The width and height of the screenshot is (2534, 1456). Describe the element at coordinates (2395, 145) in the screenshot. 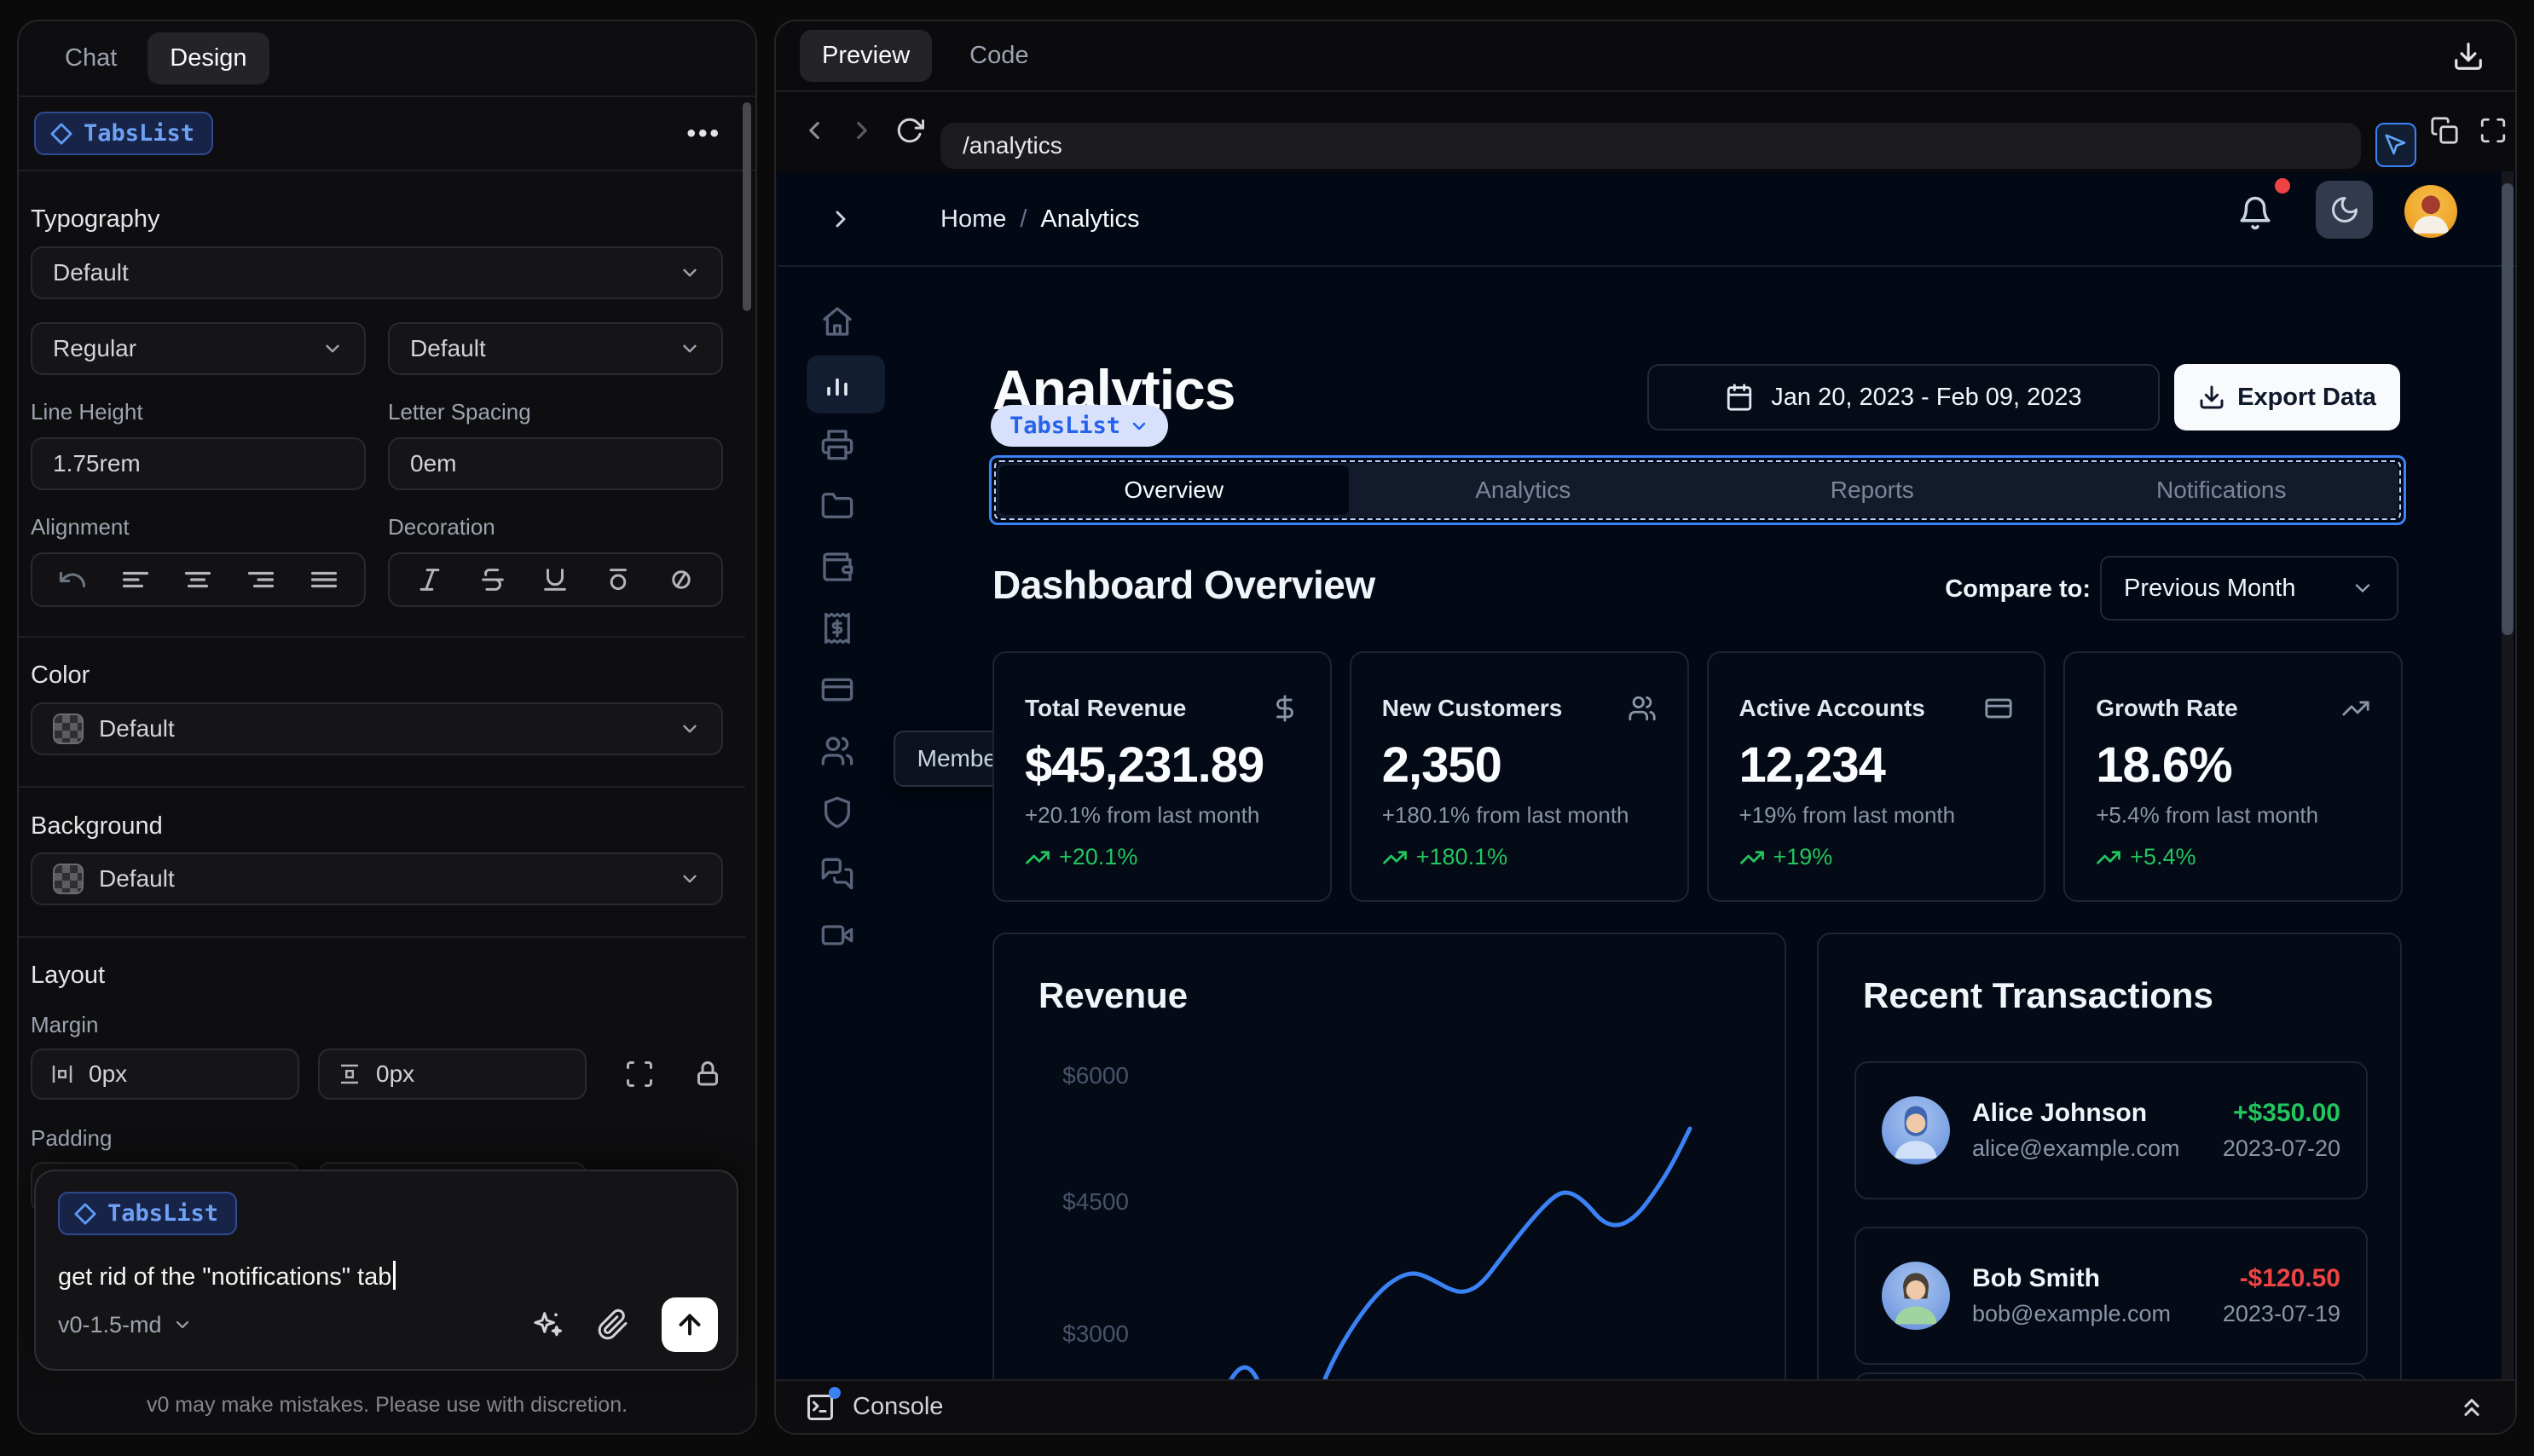

I see `design-mode-button` at that location.